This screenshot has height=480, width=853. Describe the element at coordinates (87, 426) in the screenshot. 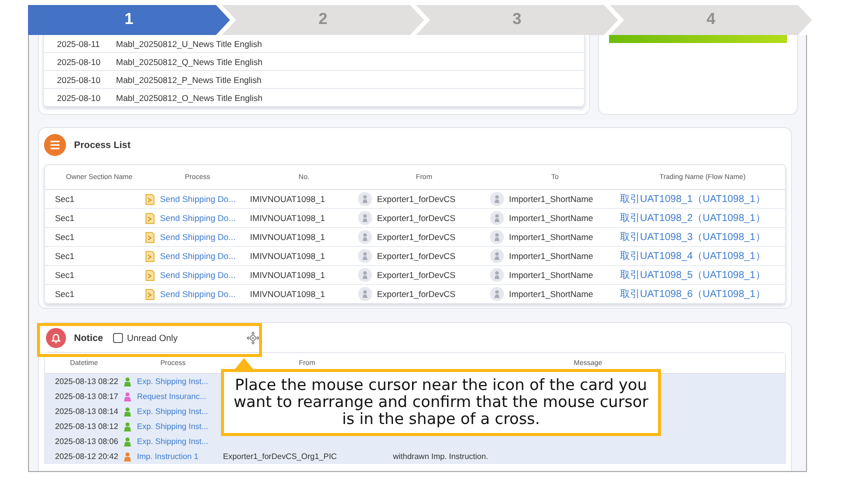

I see `table-cell-text: 2025-08-13 08:12` at that location.